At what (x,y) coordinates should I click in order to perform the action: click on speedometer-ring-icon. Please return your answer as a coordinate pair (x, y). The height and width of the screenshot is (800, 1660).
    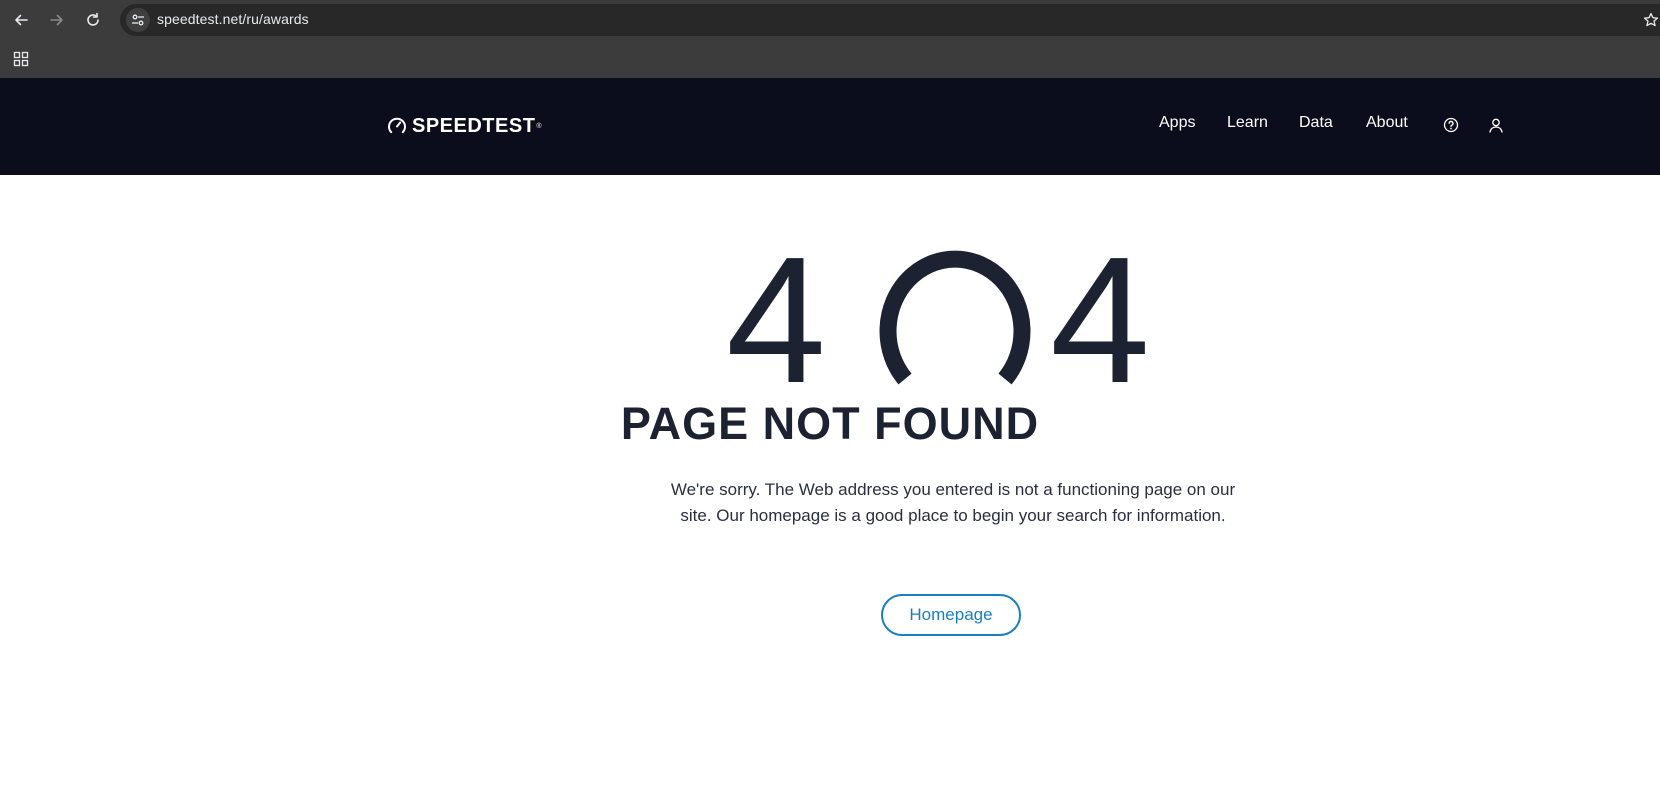
    Looking at the image, I should click on (955, 317).